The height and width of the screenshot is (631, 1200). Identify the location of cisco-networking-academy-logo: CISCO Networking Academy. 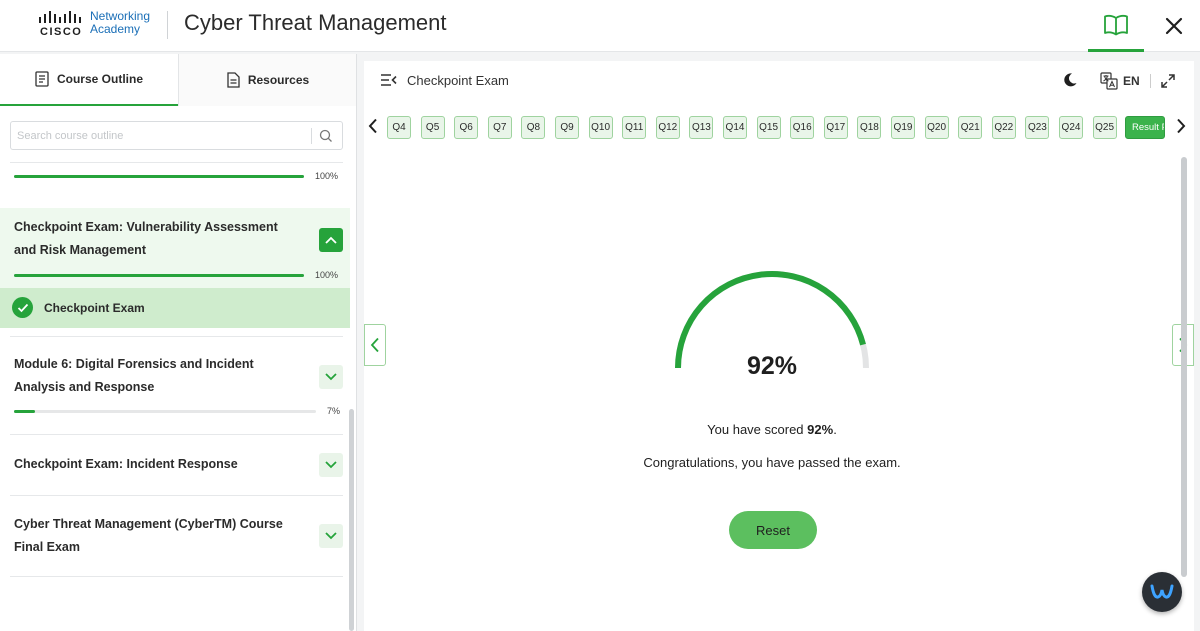
(98, 25).